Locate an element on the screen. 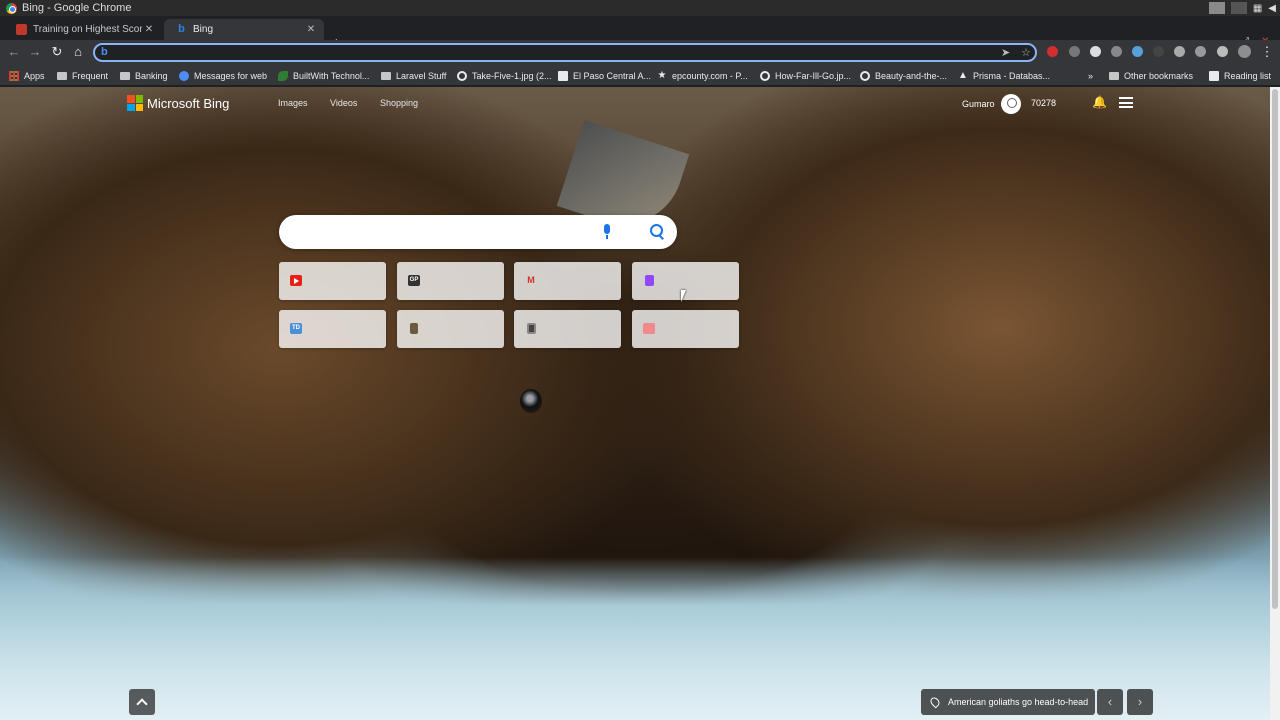  app-icon is located at coordinates (531, 328).